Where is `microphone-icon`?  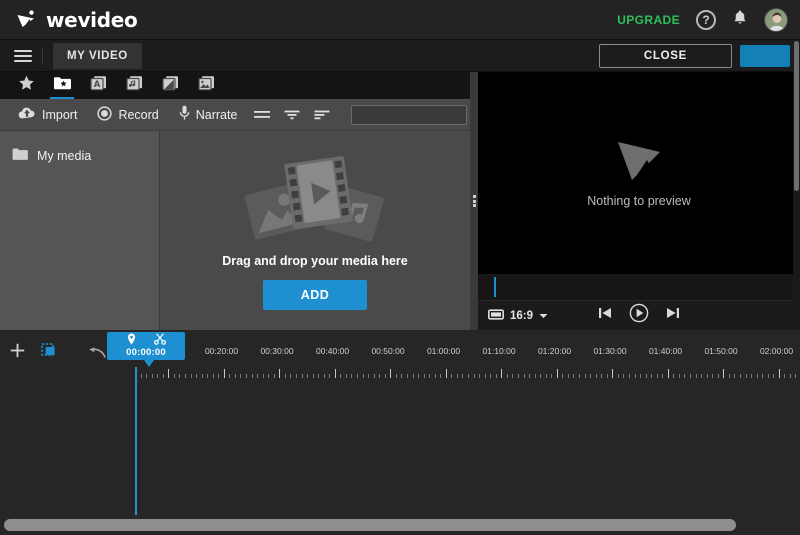 microphone-icon is located at coordinates (184, 114).